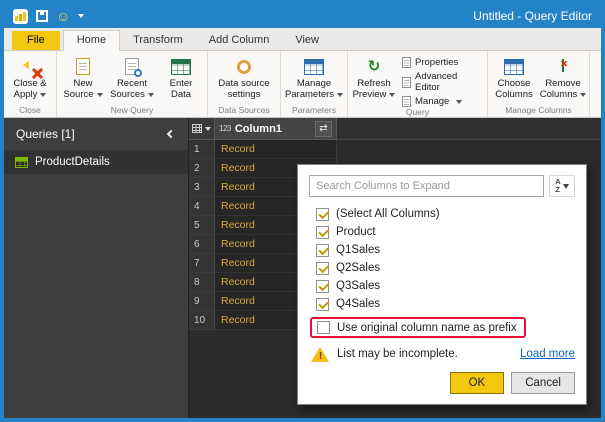 The width and height of the screenshot is (605, 422). Describe the element at coordinates (181, 66) in the screenshot. I see `enter-data-icon` at that location.